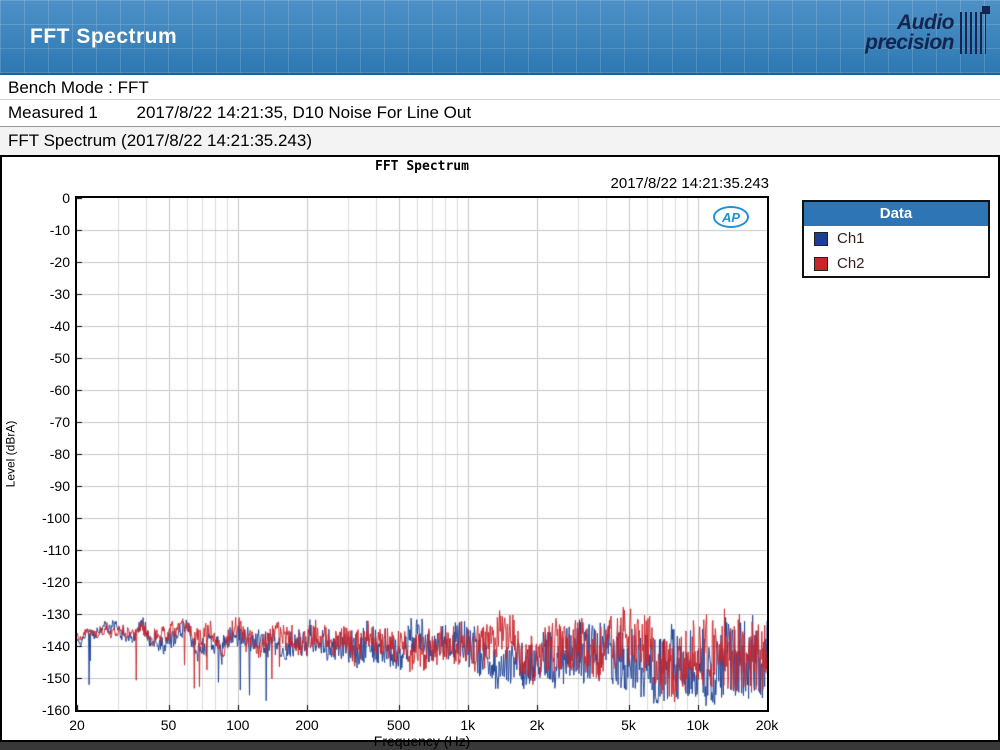 This screenshot has height=750, width=1000. What do you see at coordinates (821, 238) in the screenshot?
I see `ch1-color-swatch` at bounding box center [821, 238].